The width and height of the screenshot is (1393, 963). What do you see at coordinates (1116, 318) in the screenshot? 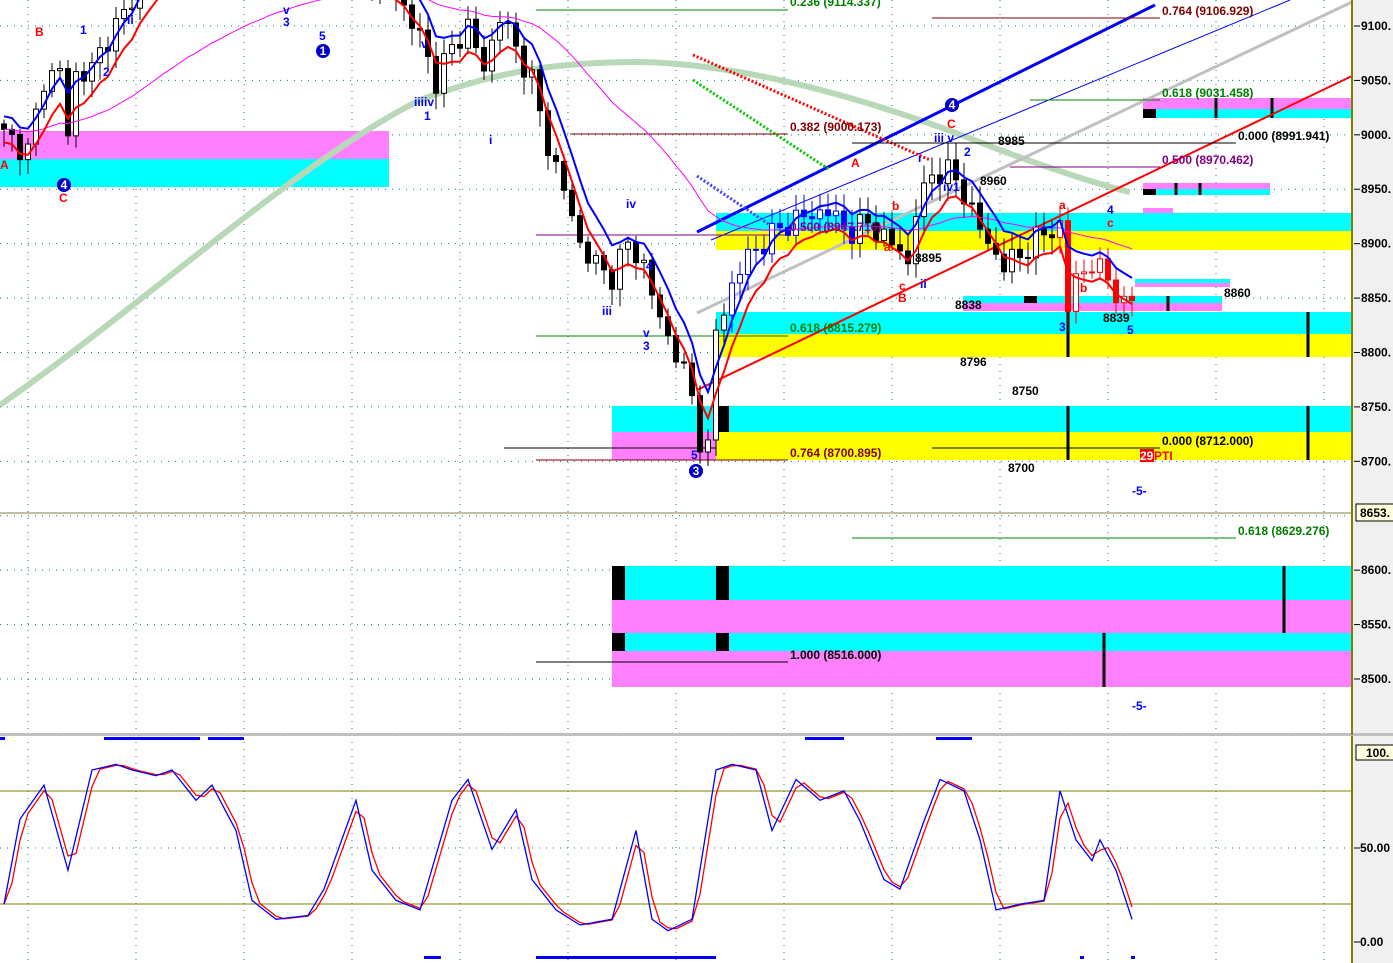
I see `price-label: 8839` at bounding box center [1116, 318].